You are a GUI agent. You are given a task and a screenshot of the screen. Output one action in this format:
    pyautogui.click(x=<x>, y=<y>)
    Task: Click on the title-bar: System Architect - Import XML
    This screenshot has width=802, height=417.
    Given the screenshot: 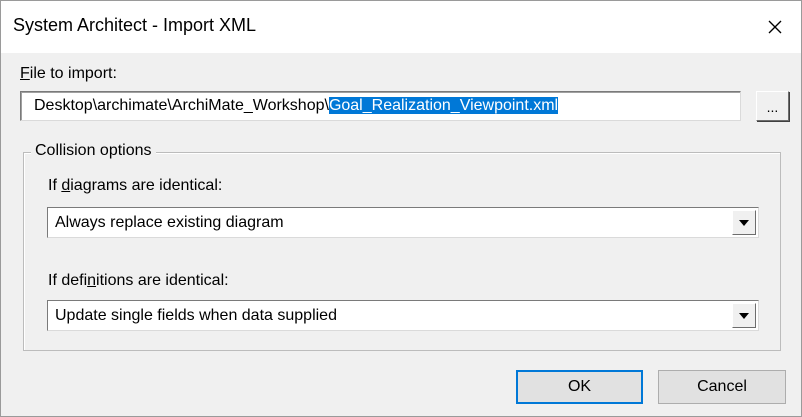 What is the action you would take?
    pyautogui.click(x=401, y=27)
    